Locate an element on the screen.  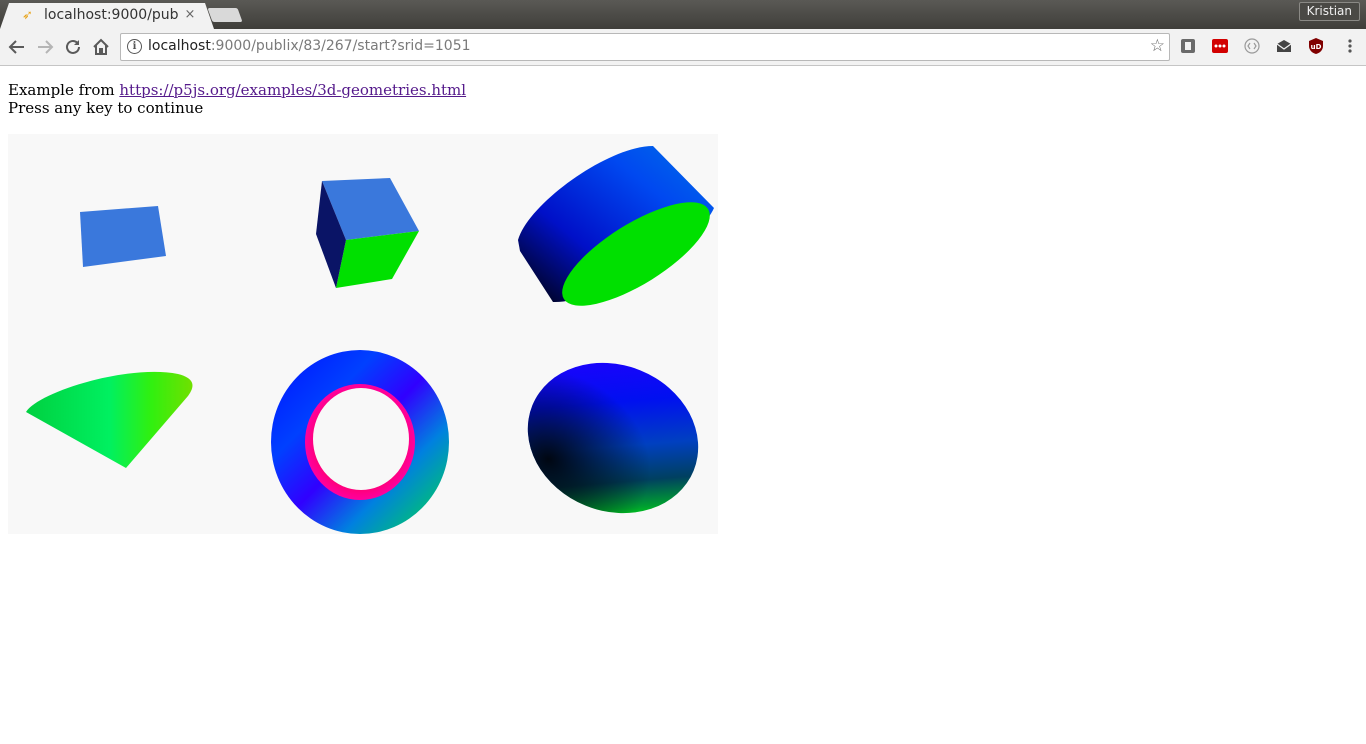
tab-close-icon: × is located at coordinates (190, 15).